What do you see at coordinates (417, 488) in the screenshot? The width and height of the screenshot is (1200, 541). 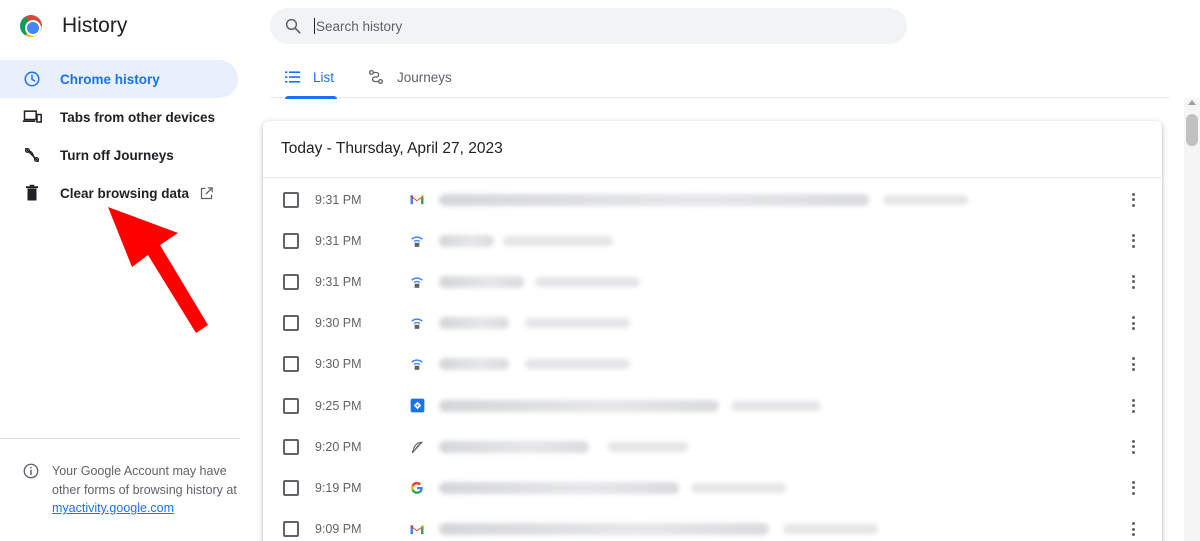 I see `google-icon` at bounding box center [417, 488].